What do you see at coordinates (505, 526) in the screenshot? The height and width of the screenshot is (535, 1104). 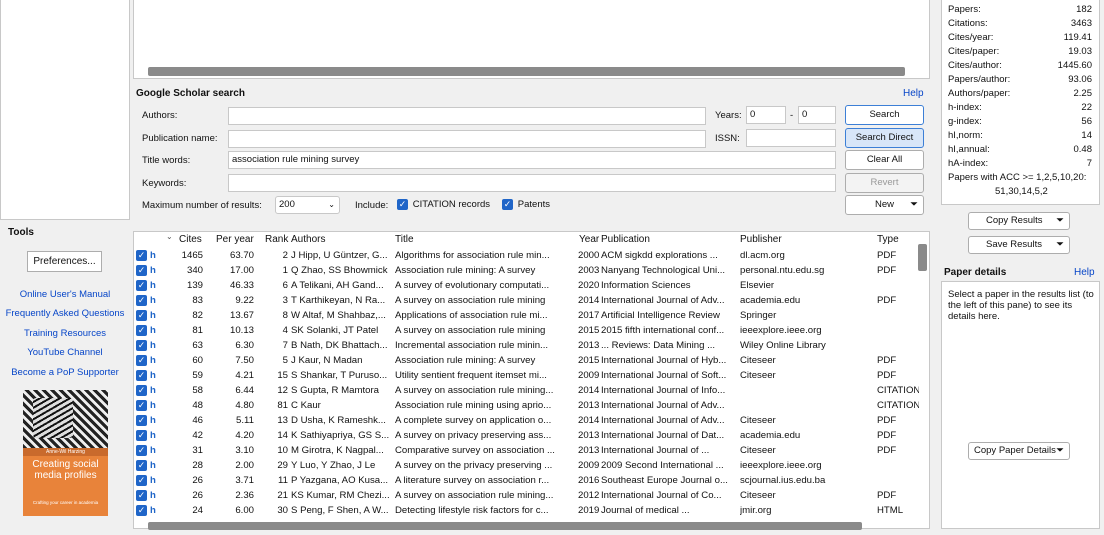 I see `results-horizontal-scrollbar` at bounding box center [505, 526].